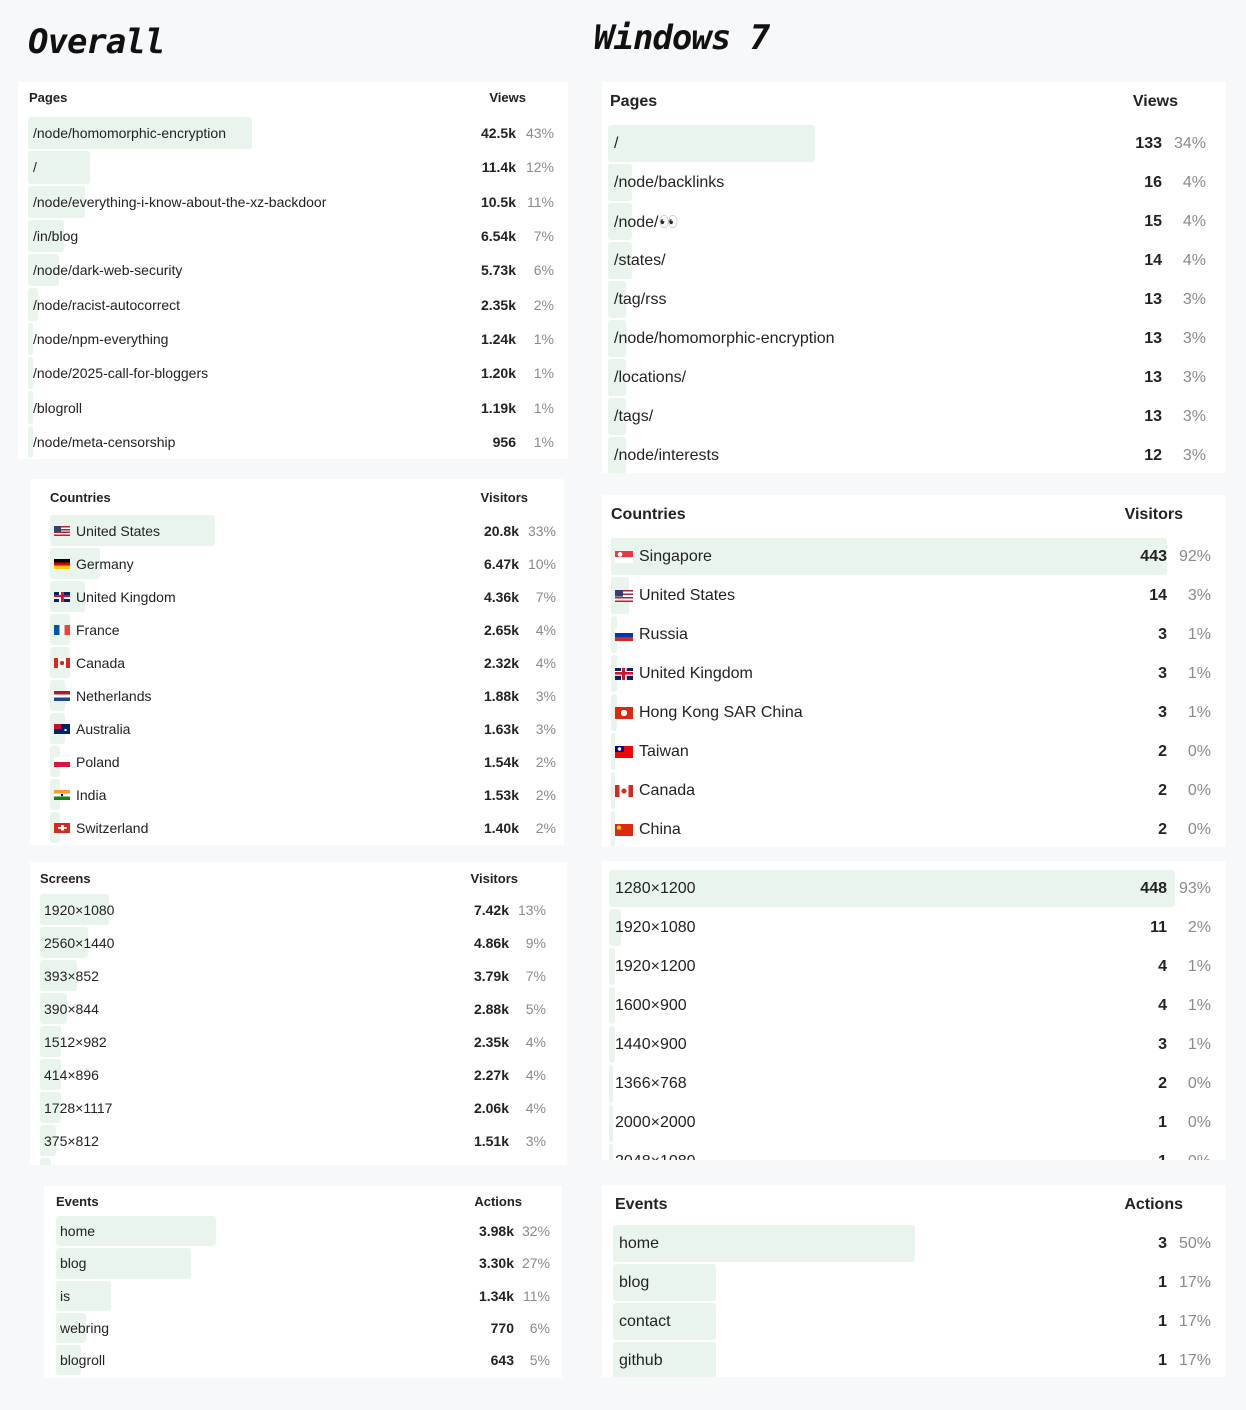  What do you see at coordinates (303, 1231) in the screenshot?
I see `list-item: home 3.98k 32%` at bounding box center [303, 1231].